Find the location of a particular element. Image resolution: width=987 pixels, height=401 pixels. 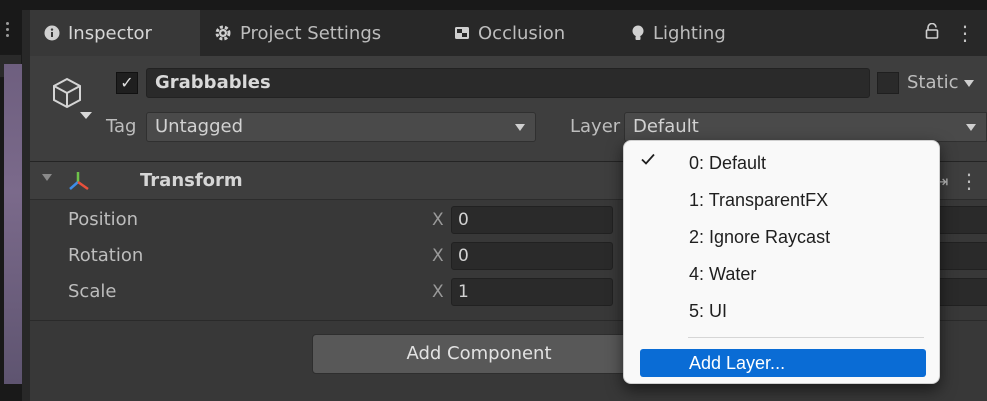

position-label: Position is located at coordinates (103, 220).